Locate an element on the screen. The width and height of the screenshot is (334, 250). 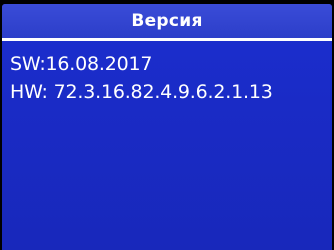
screen-title: Версия is located at coordinates (167, 21).